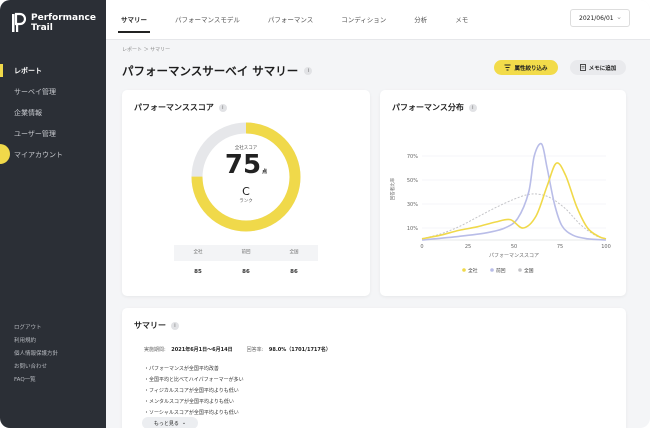  Describe the element at coordinates (299, 350) in the screenshot. I see `response-value: 98.0%（1701/1717名）` at that location.